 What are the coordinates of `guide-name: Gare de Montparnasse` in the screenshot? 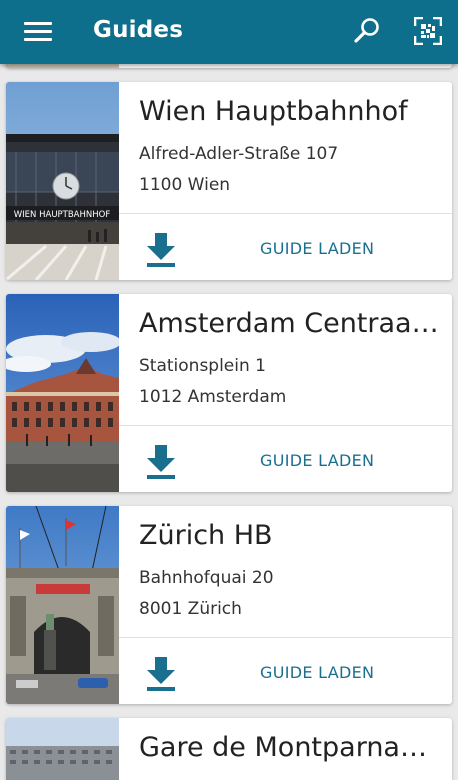 It's located at (289, 747).